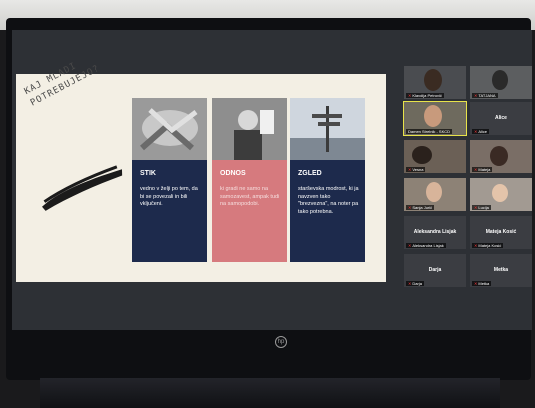 Image resolution: width=535 pixels, height=408 pixels. I want to click on participant-tile: ✕Lucija, so click(501, 194).